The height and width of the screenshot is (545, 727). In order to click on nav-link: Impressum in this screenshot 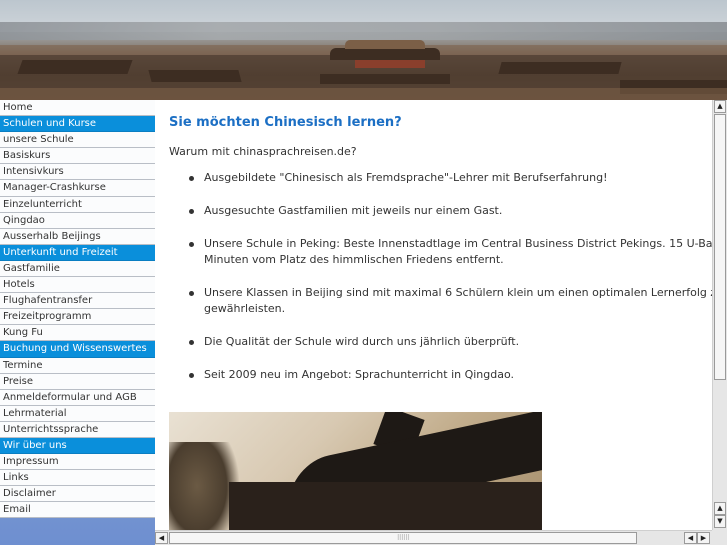, I will do `click(77, 462)`.